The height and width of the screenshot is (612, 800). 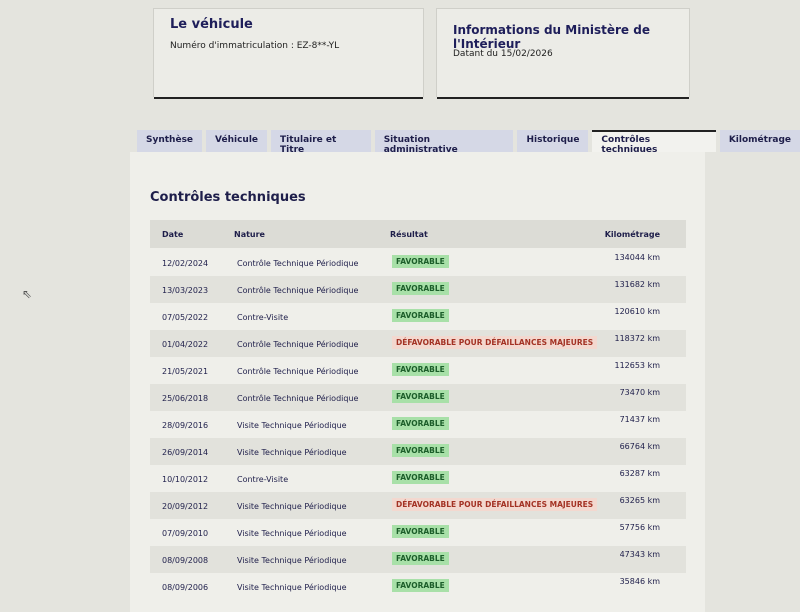 What do you see at coordinates (639, 527) in the screenshot?
I see `inspection-mileage: 57756 km` at bounding box center [639, 527].